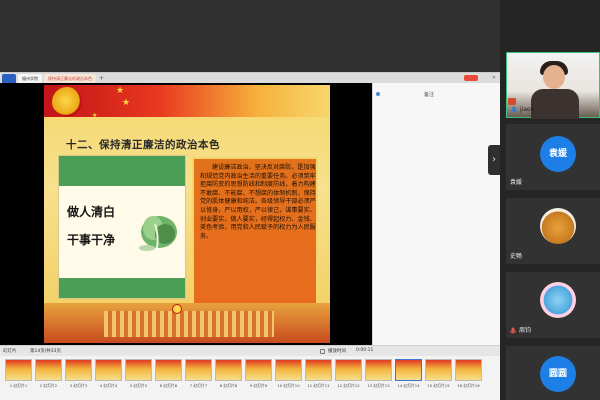 Image resolution: width=600 pixels, height=400 pixels. What do you see at coordinates (436, 214) in the screenshot?
I see `notes-panel: 备注` at bounding box center [436, 214].